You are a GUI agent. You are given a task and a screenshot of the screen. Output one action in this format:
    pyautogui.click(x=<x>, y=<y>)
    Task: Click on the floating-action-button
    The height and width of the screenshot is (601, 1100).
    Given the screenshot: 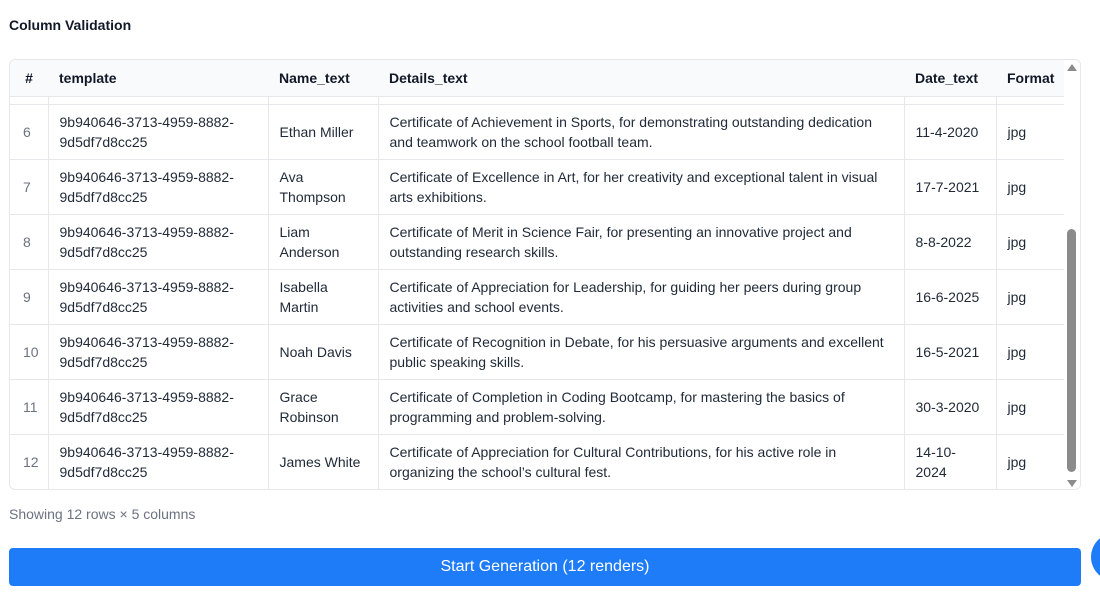 What is the action you would take?
    pyautogui.click(x=1095, y=557)
    